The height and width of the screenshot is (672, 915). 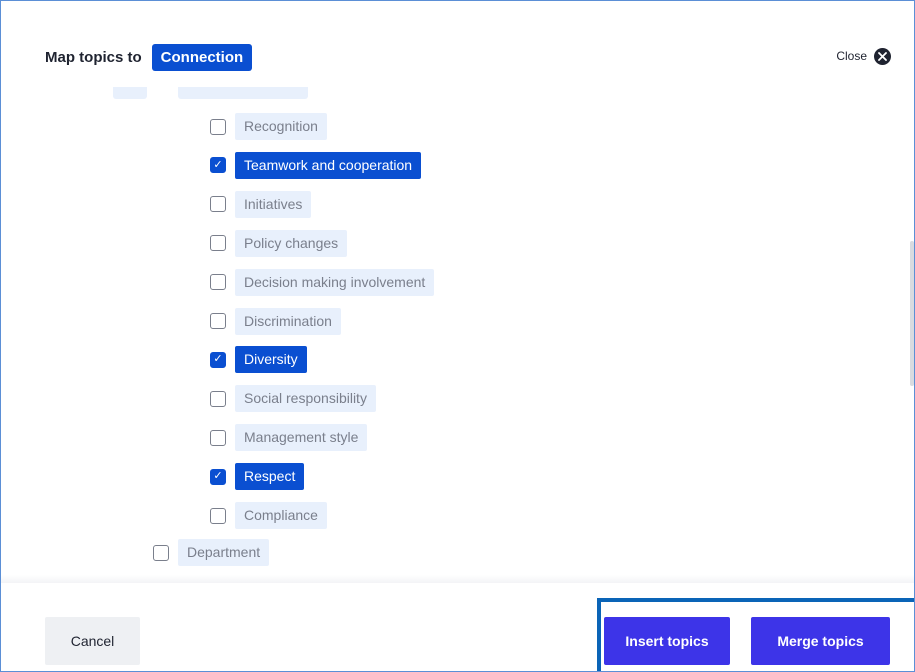 I want to click on close-label: Close, so click(x=851, y=56).